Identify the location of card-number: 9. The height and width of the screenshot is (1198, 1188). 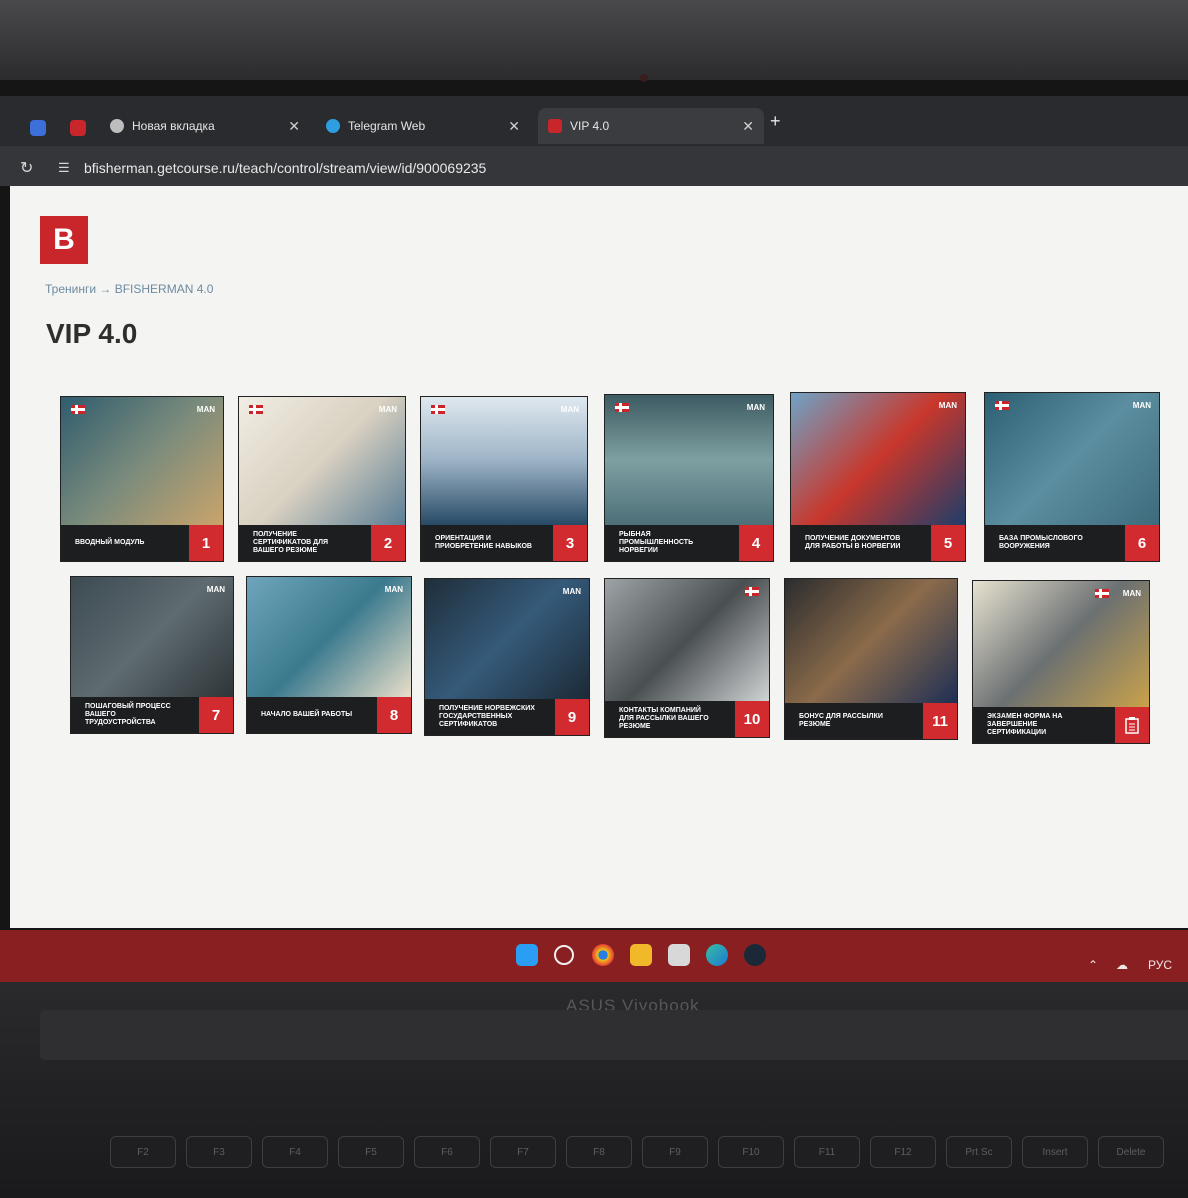
(572, 717).